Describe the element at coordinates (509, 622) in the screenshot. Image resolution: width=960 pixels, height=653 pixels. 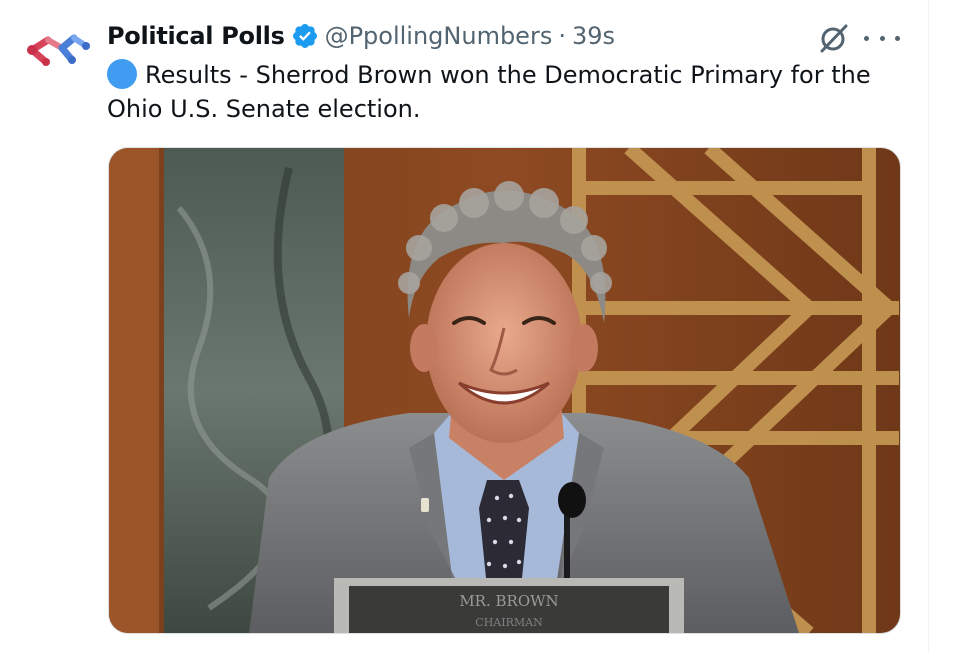
I see `nameplate-text-2: CHAIRMAN` at that location.